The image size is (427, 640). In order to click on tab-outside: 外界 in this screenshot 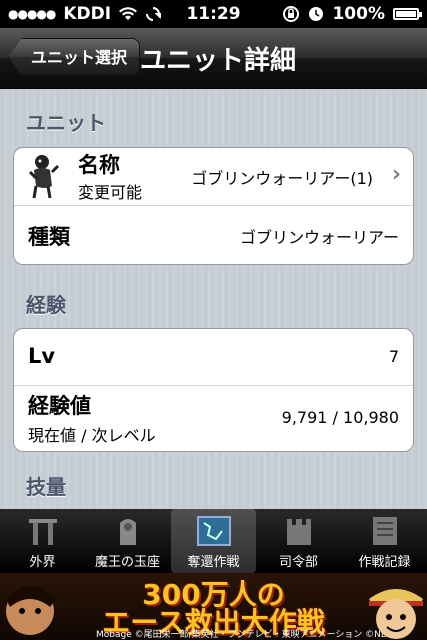, I will do `click(42, 541)`.